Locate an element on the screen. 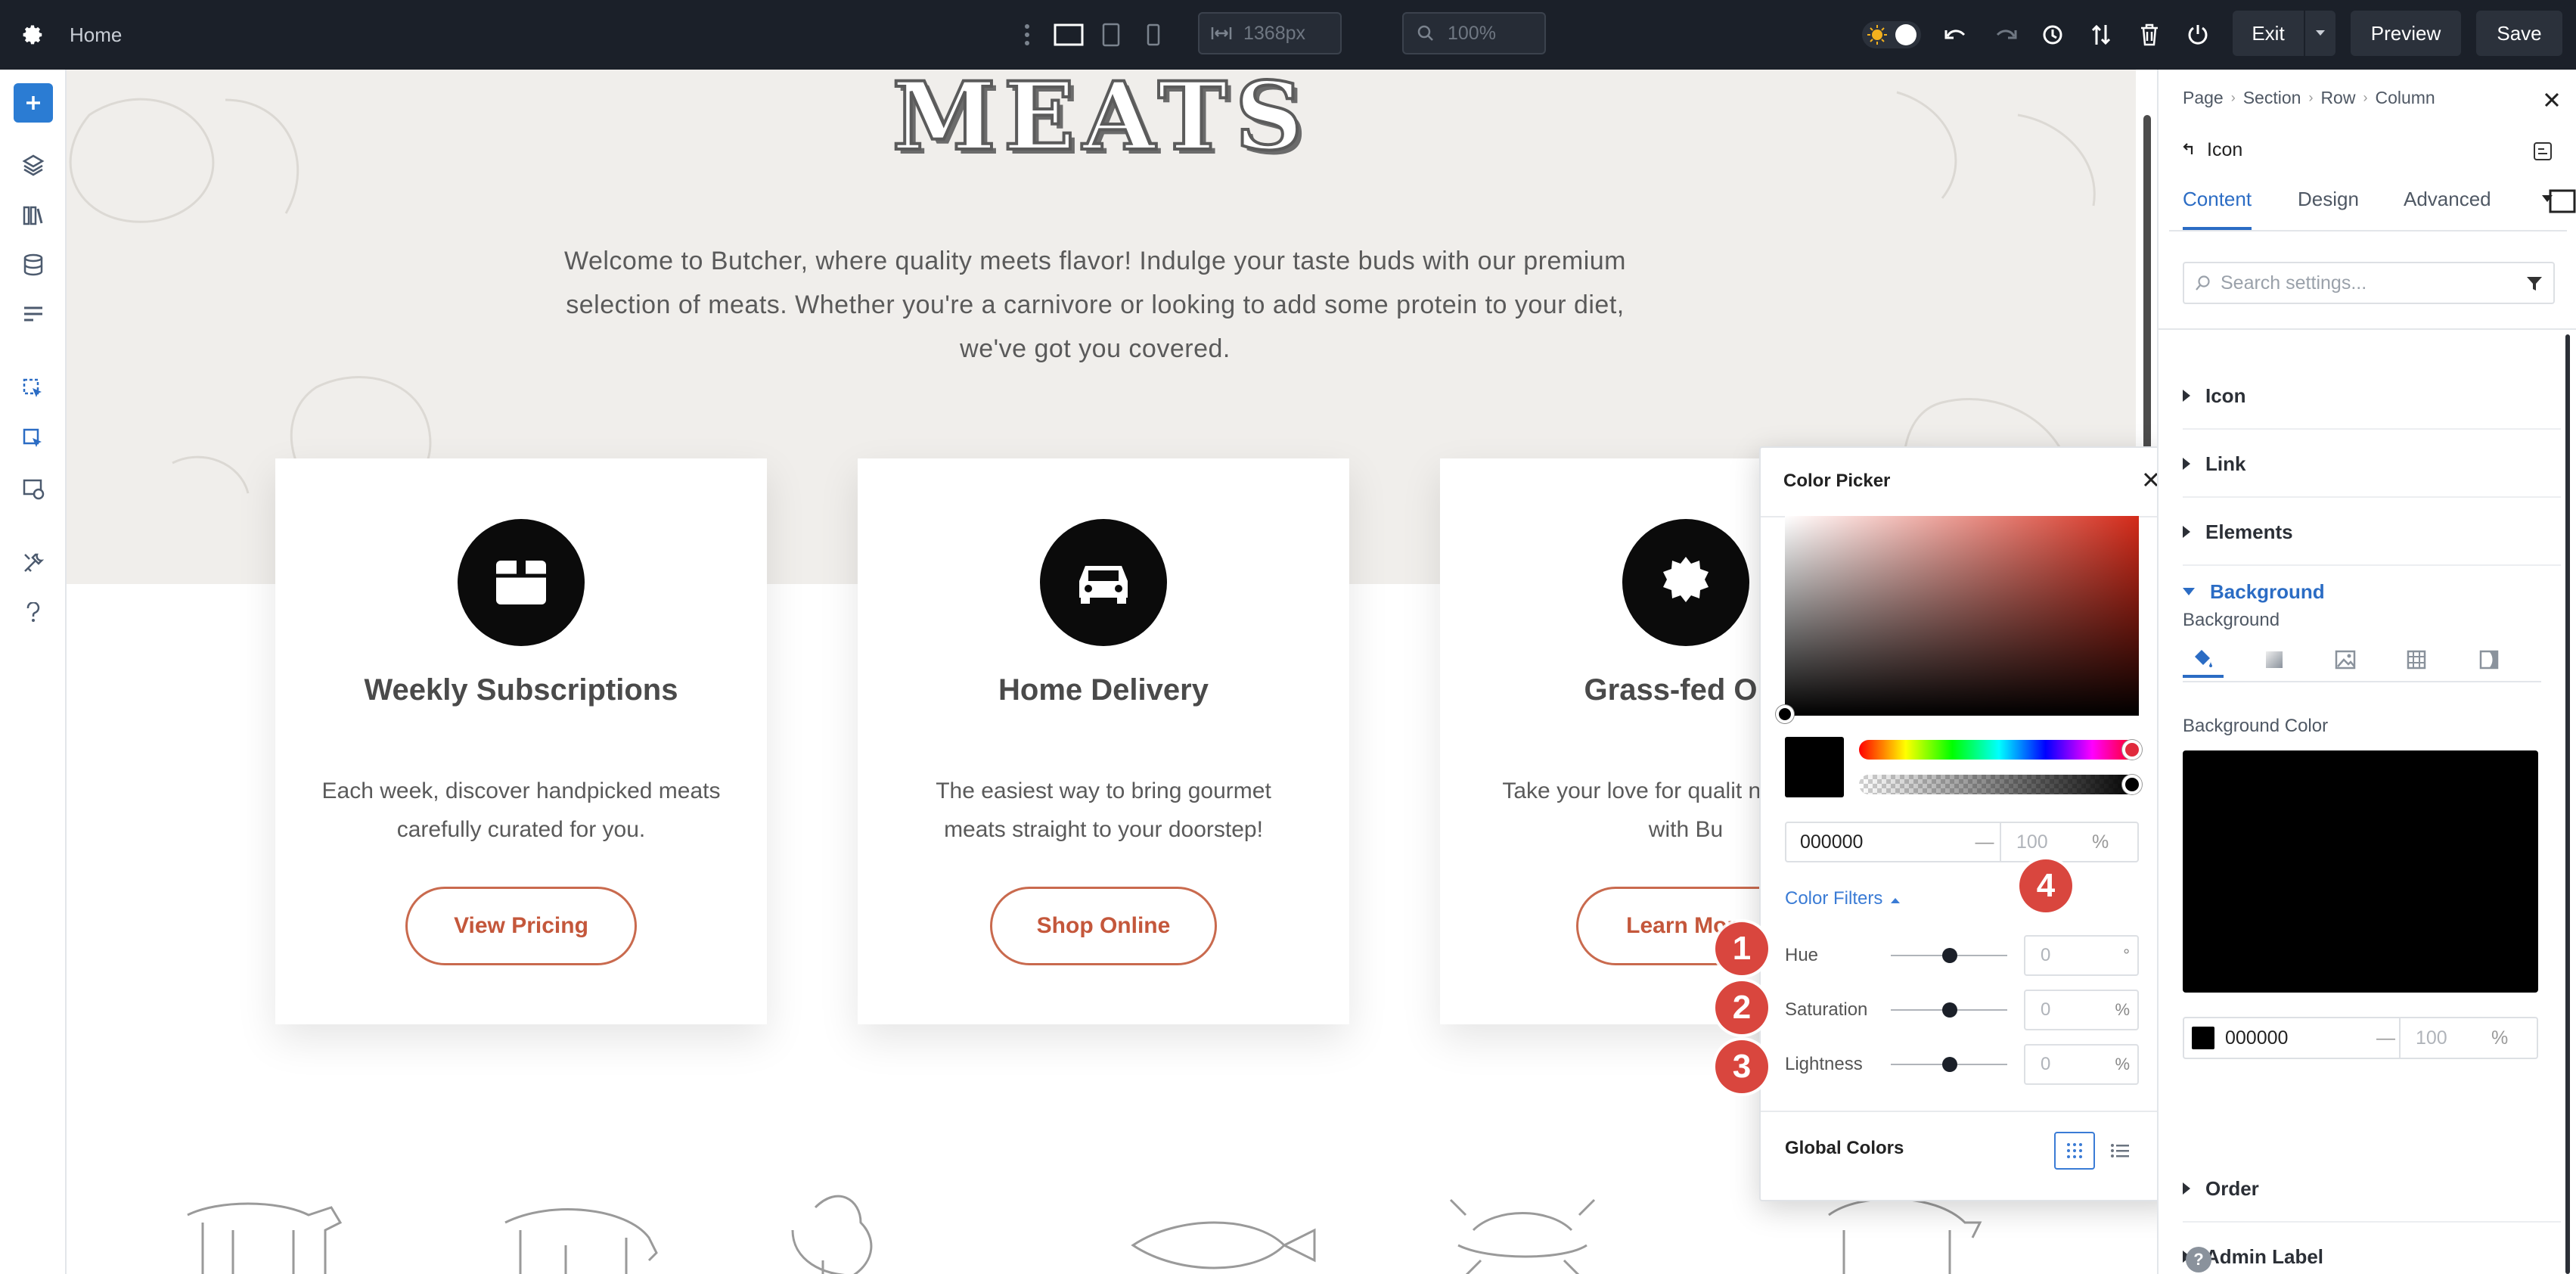 The height and width of the screenshot is (1274, 2576). top-toolbar: Home 1368px 100% Exit Preview Save is located at coordinates (1288, 35).